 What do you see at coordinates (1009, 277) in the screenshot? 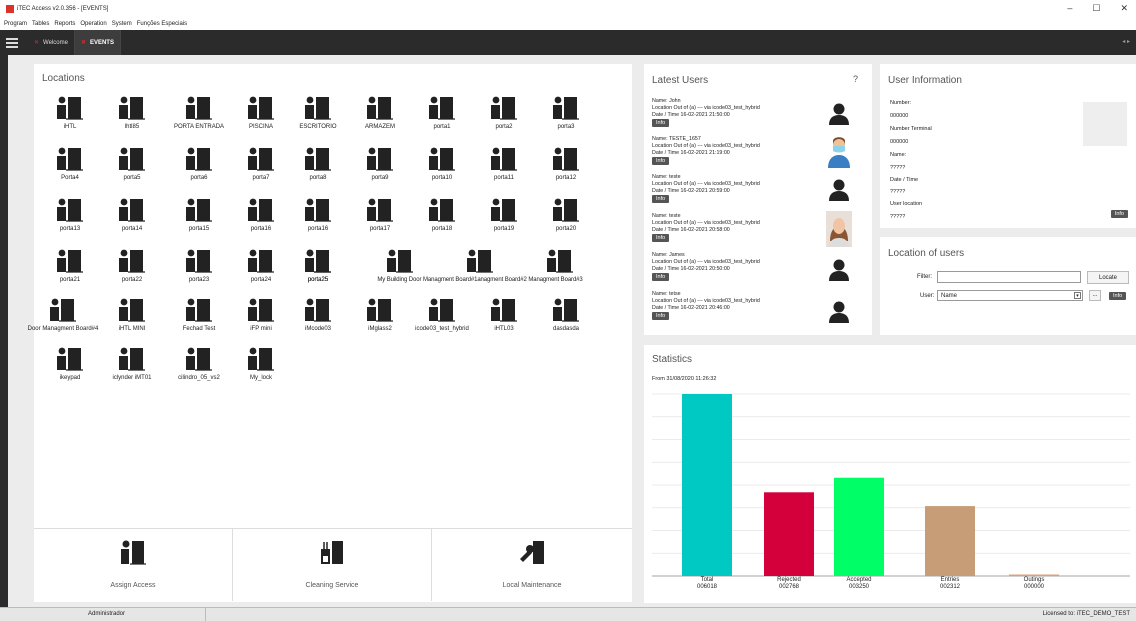
I see `filter-input` at bounding box center [1009, 277].